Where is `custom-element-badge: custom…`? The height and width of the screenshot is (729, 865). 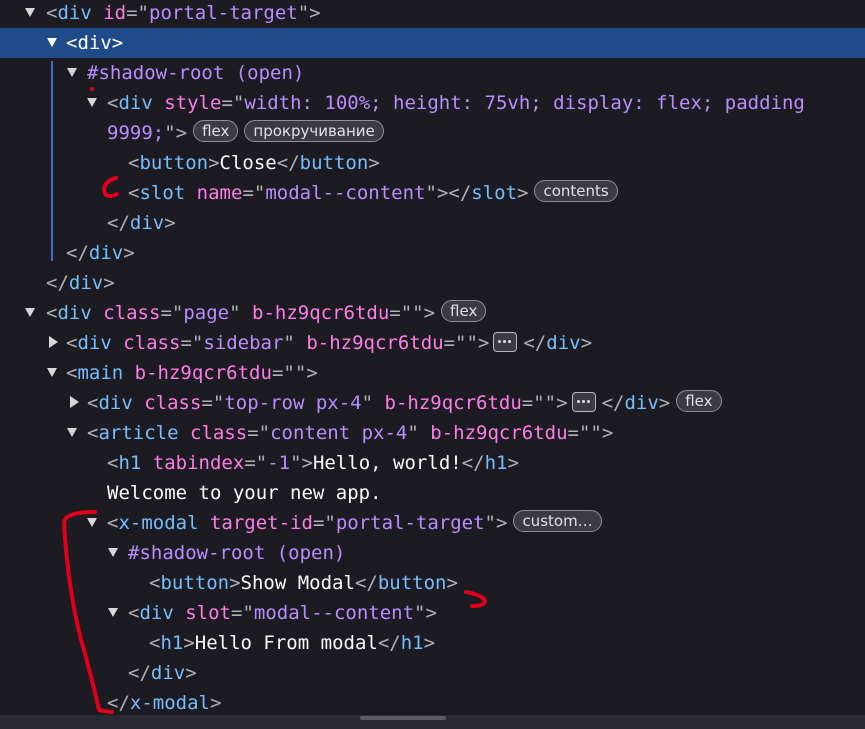
custom-element-badge: custom… is located at coordinates (557, 521).